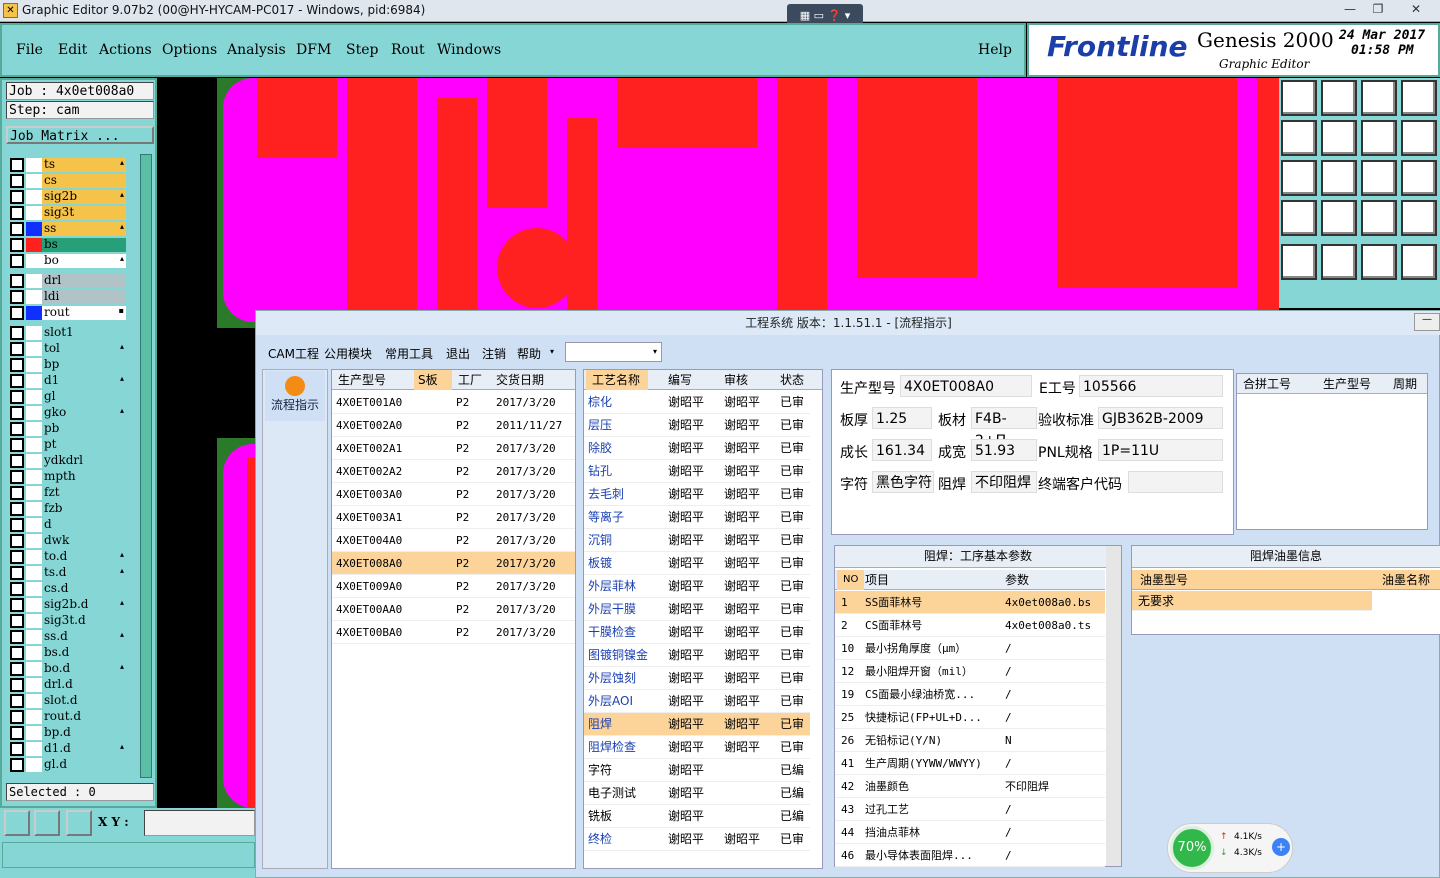 This screenshot has width=1440, height=878. I want to click on job-row: 4X0ET002A1 P2 2017/3/20, so click(453, 448).